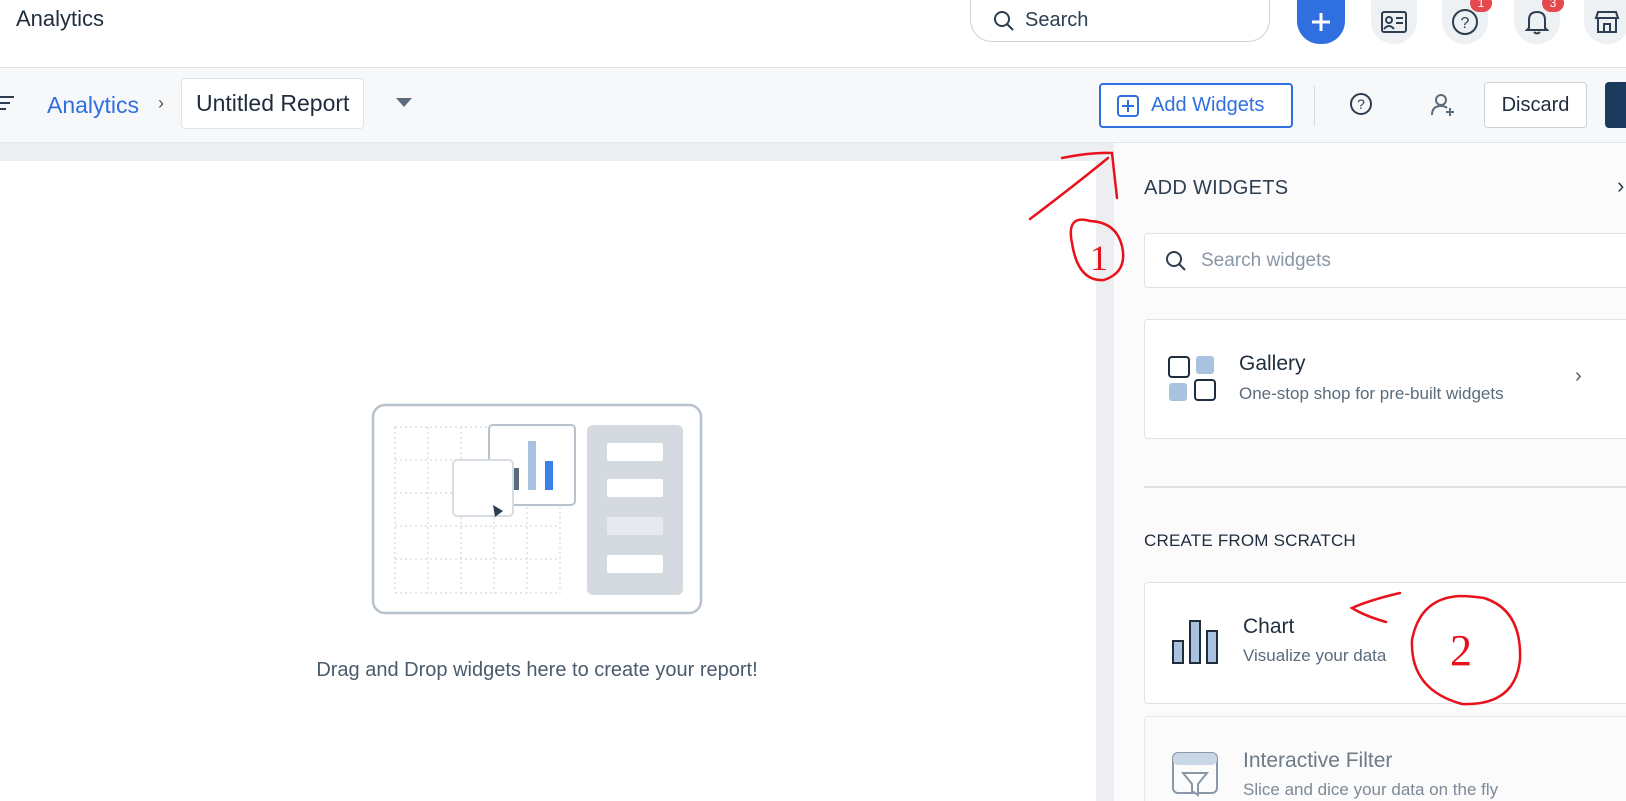  I want to click on chart-title: Chart, so click(1269, 626).